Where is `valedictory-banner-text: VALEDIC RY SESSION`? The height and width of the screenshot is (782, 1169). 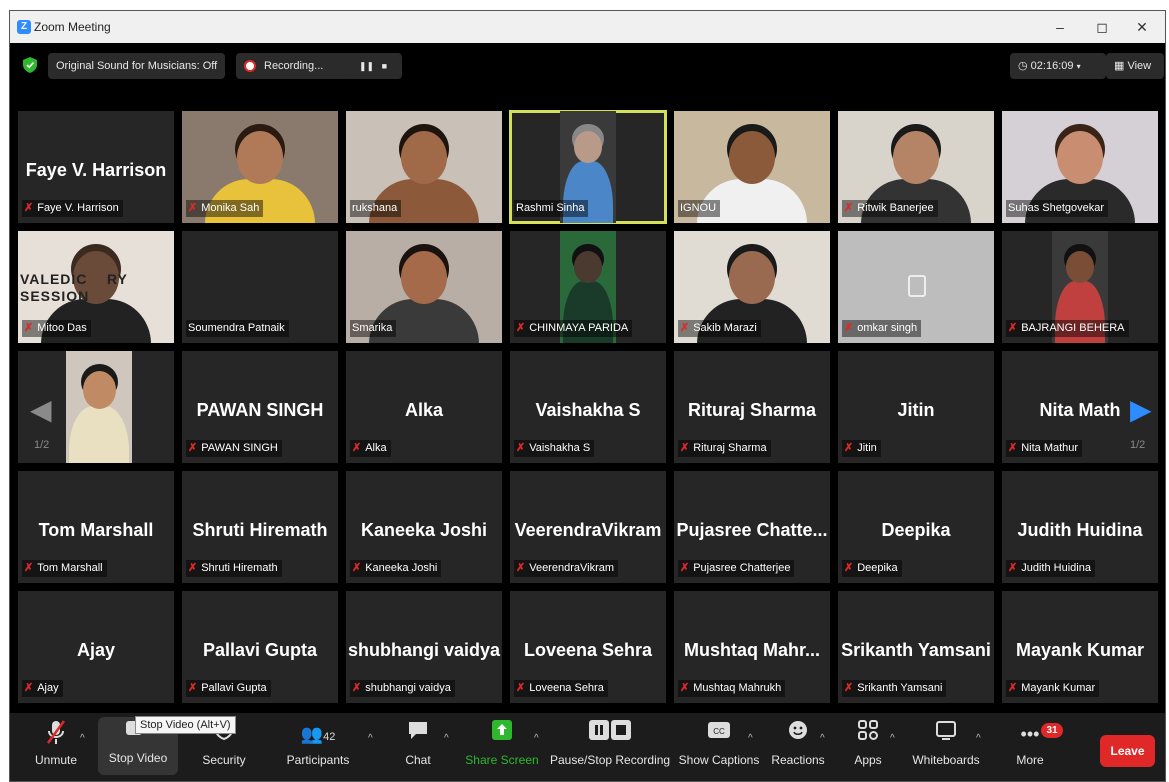 valedictory-banner-text: VALEDIC RY SESSION is located at coordinates (74, 287).